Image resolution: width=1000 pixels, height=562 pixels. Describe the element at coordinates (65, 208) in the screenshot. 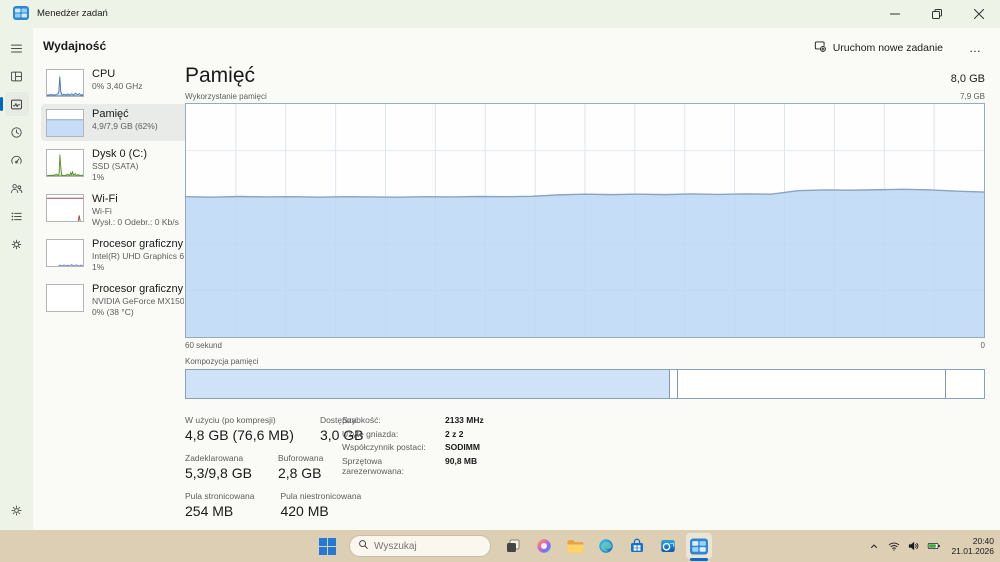

I see `wifi-thumbnail-chart` at that location.